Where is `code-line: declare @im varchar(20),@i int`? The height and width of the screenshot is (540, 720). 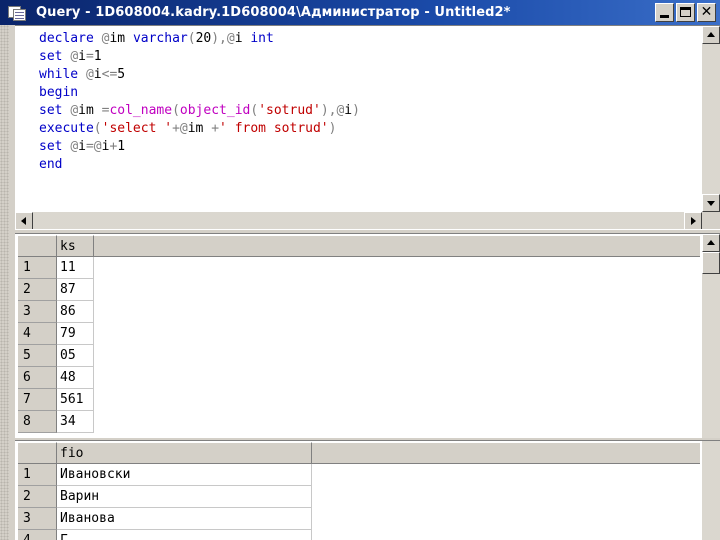
code-line: declare @im varchar(20),@i int is located at coordinates (199, 39).